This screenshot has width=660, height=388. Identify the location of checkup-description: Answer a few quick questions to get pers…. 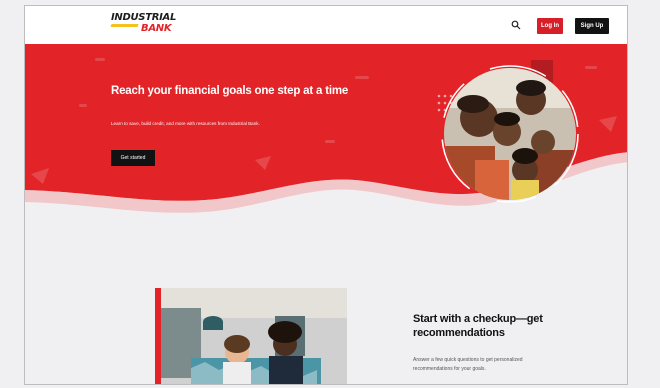
(468, 364).